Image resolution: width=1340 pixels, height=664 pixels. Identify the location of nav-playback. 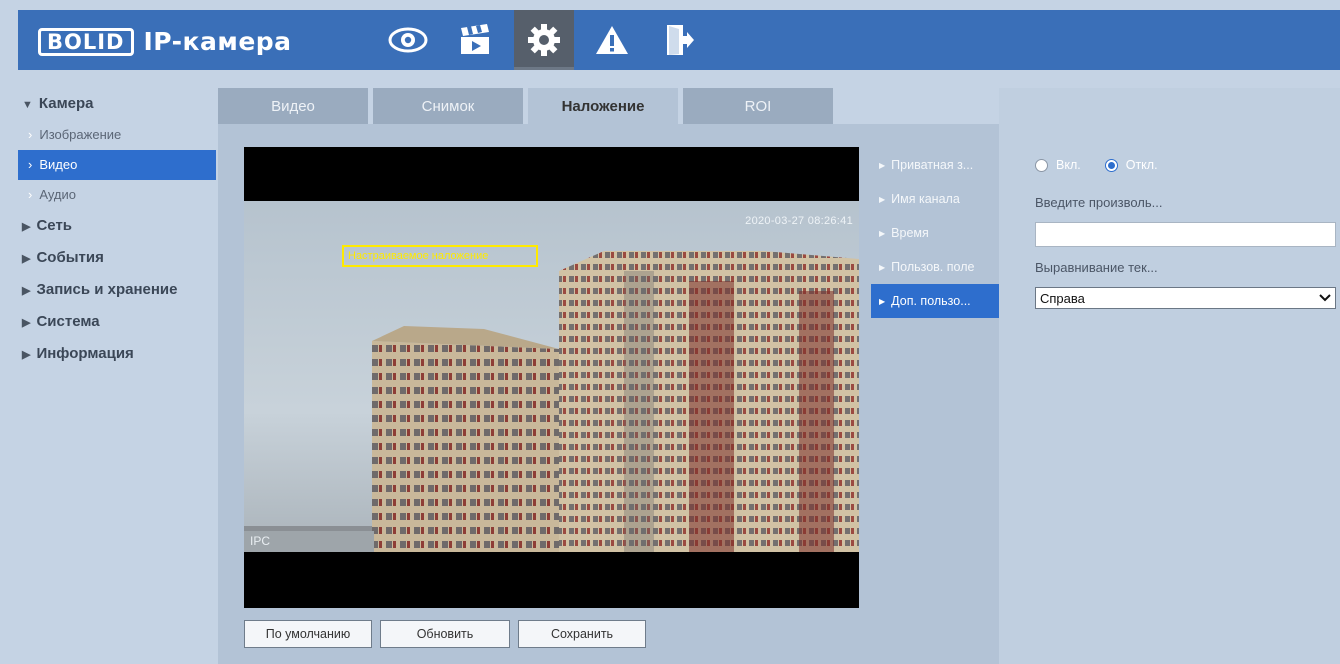
(476, 40).